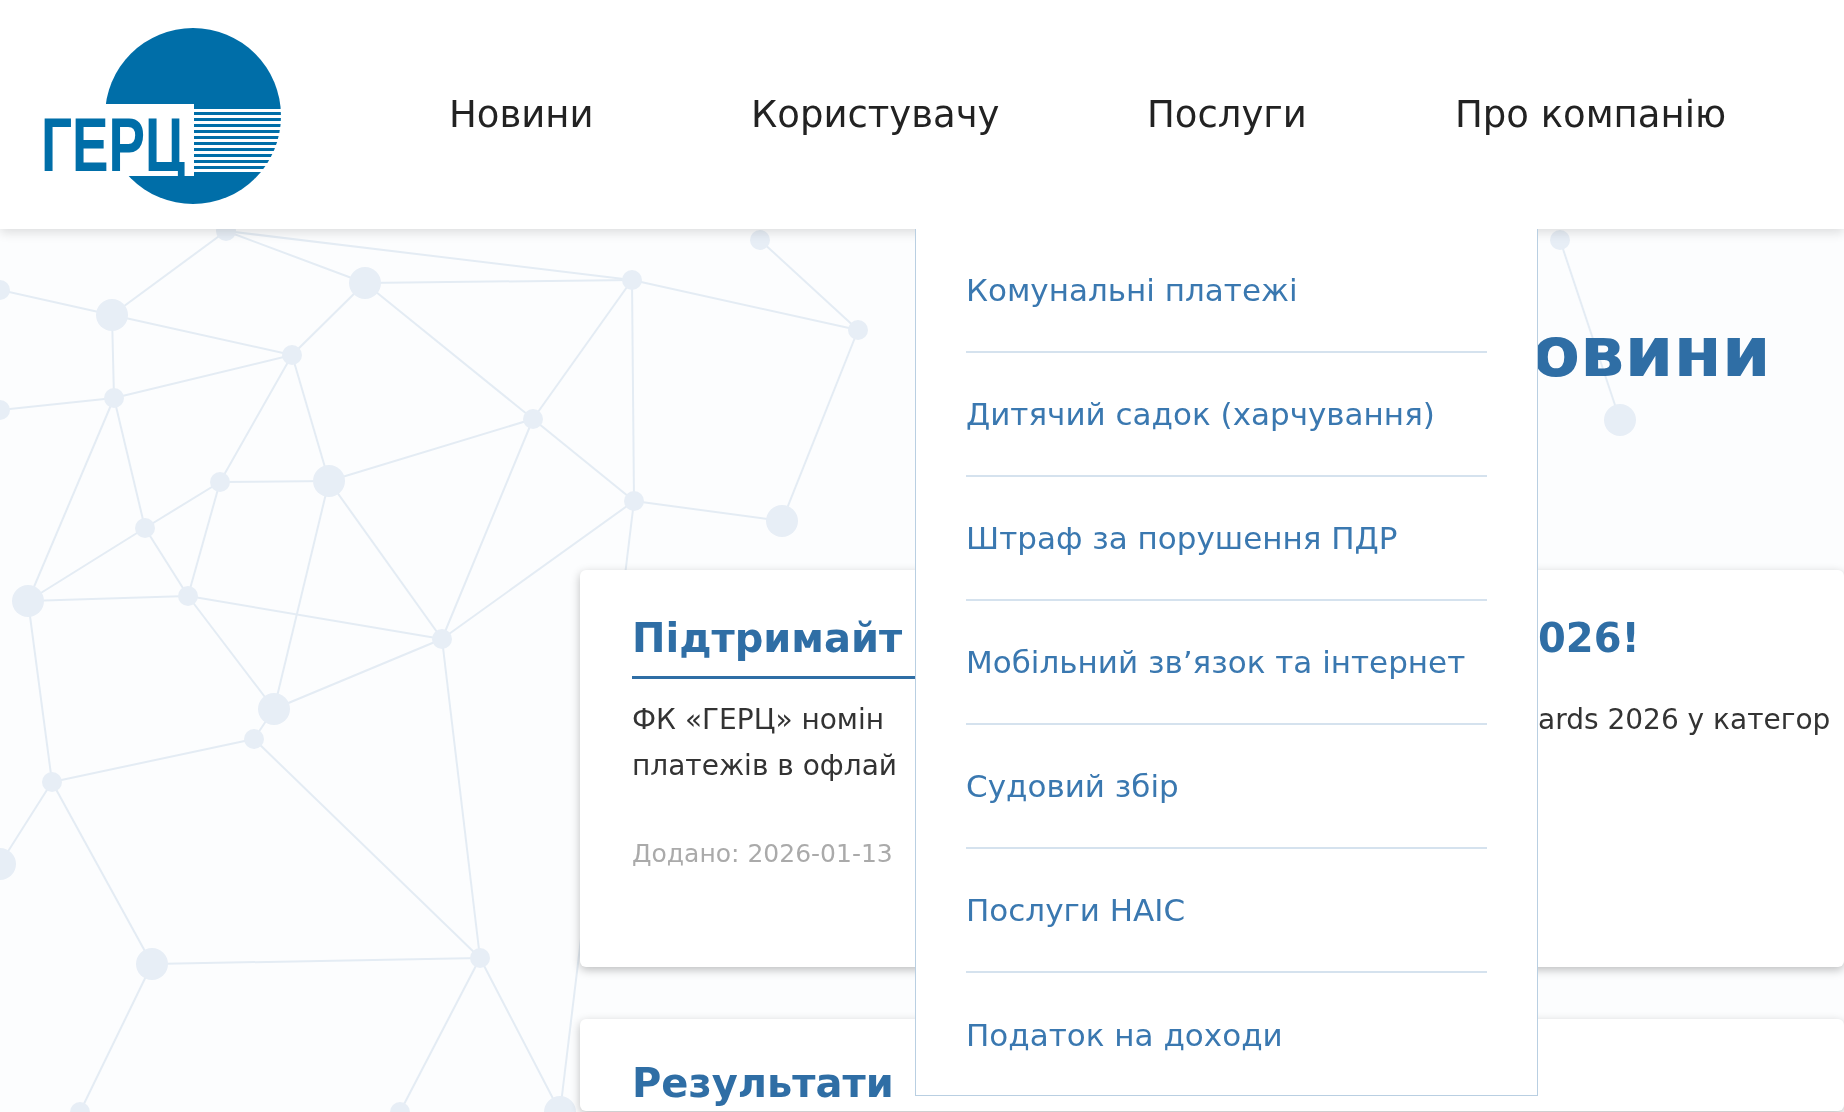 This screenshot has width=1844, height=1112. I want to click on card-title: Результати, so click(773, 1085).